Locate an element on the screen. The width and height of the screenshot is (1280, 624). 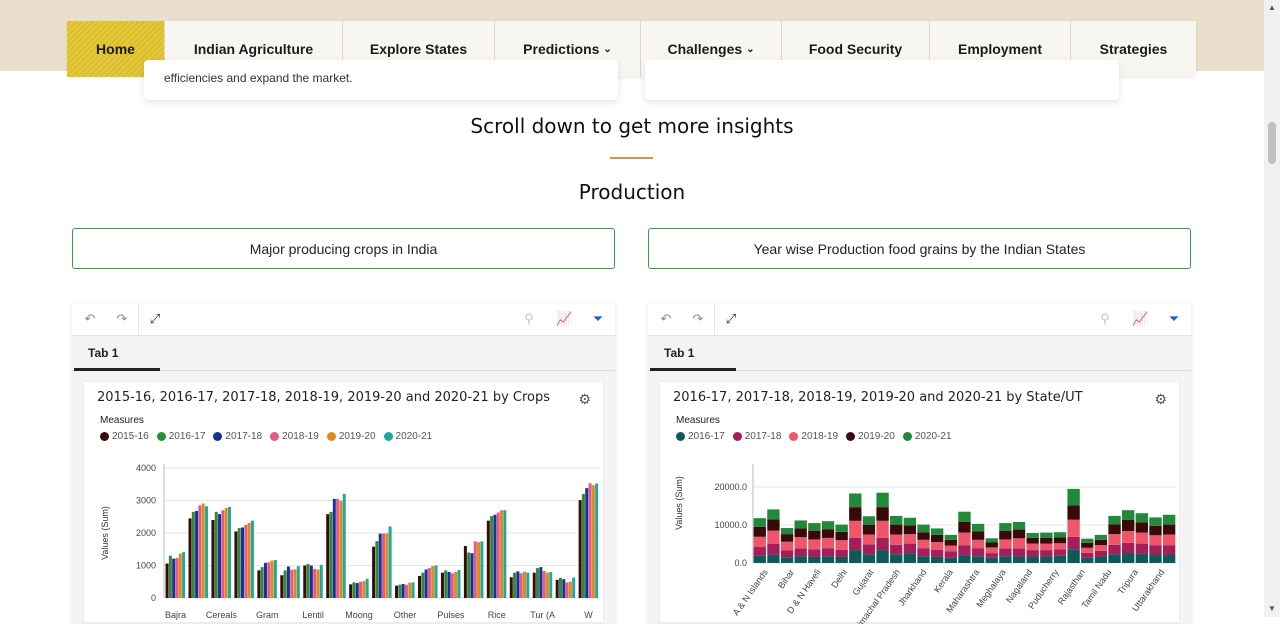
x-tick-label: Rice is located at coordinates (497, 615).